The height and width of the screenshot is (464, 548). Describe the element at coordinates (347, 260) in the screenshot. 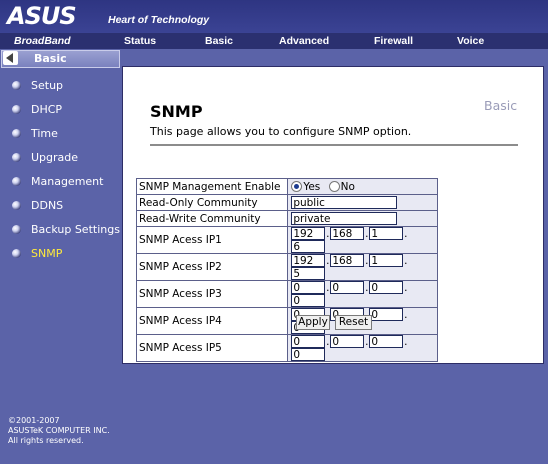

I see `ip2-octet2-input` at that location.